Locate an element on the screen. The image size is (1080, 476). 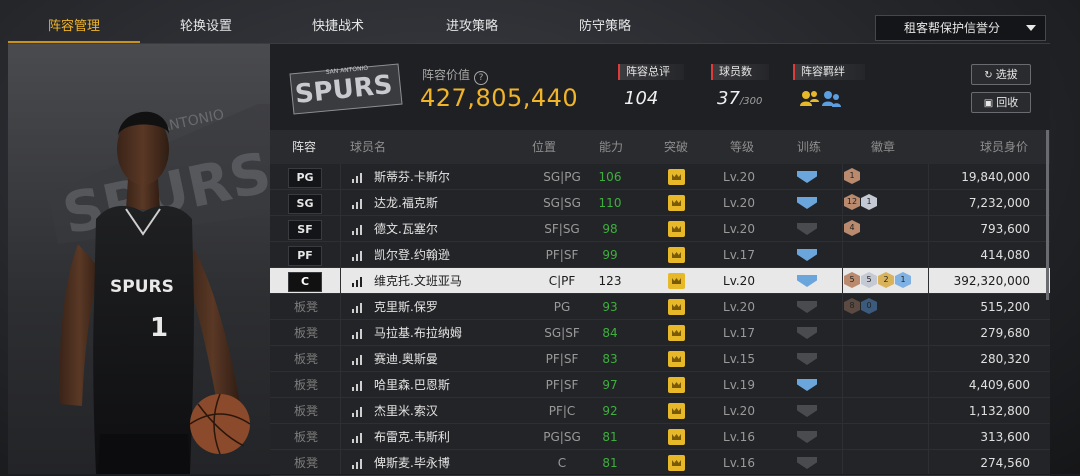
table-row: 板凳 俾斯麦.毕永博 C 81 Lv.16 274,560 is located at coordinates (660, 463).